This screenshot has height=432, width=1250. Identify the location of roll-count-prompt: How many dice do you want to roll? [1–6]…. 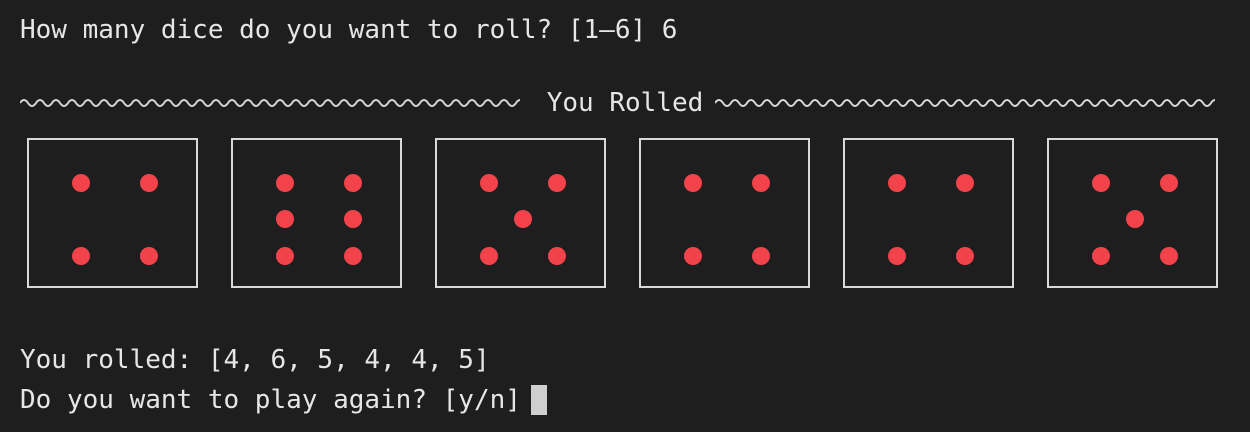
(348, 30).